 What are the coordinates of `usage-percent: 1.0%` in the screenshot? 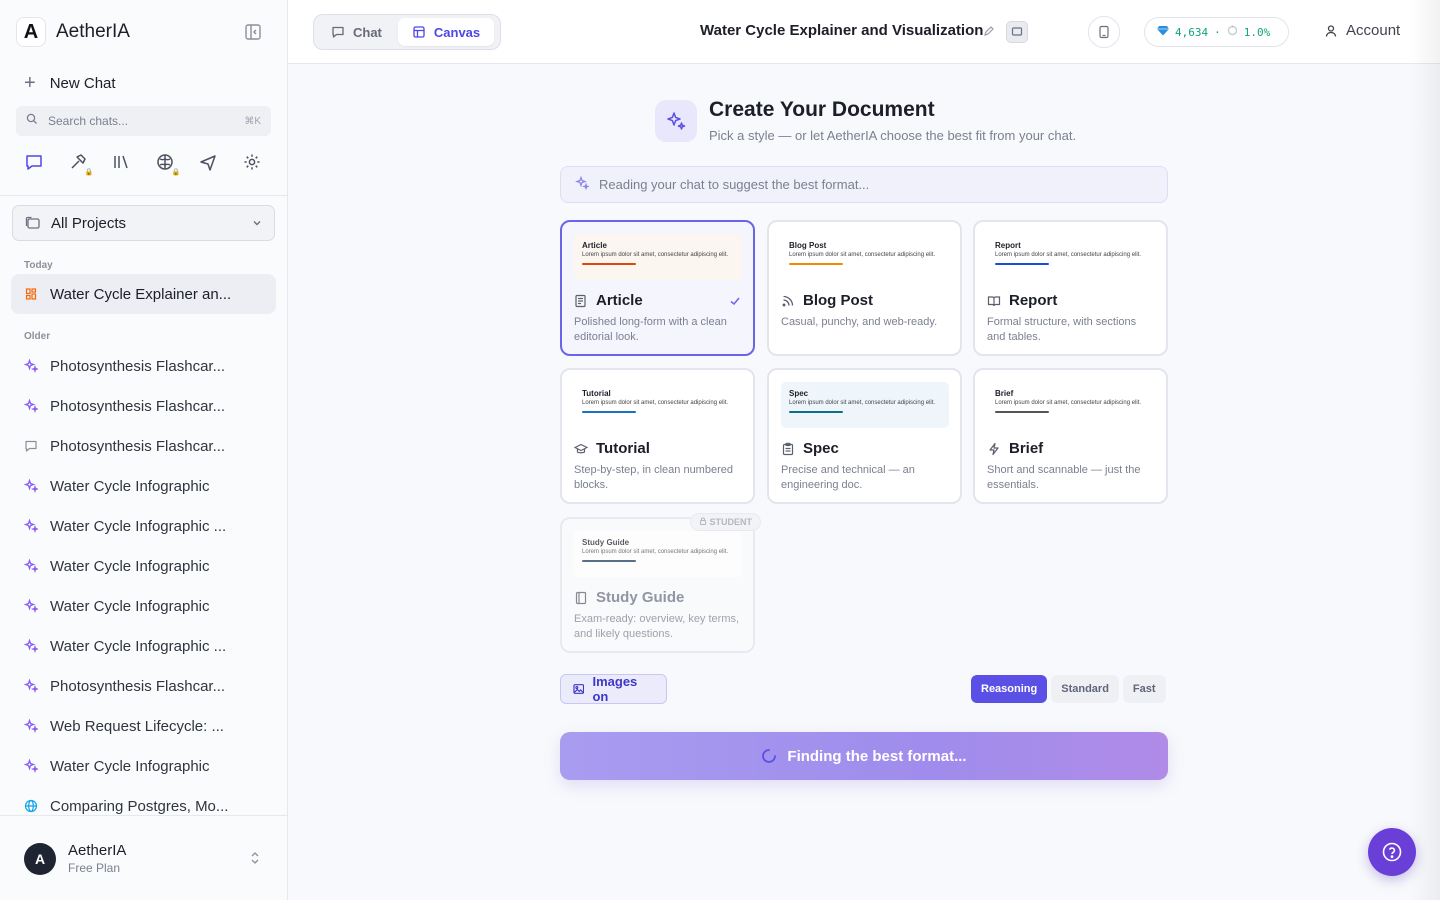 It's located at (1257, 32).